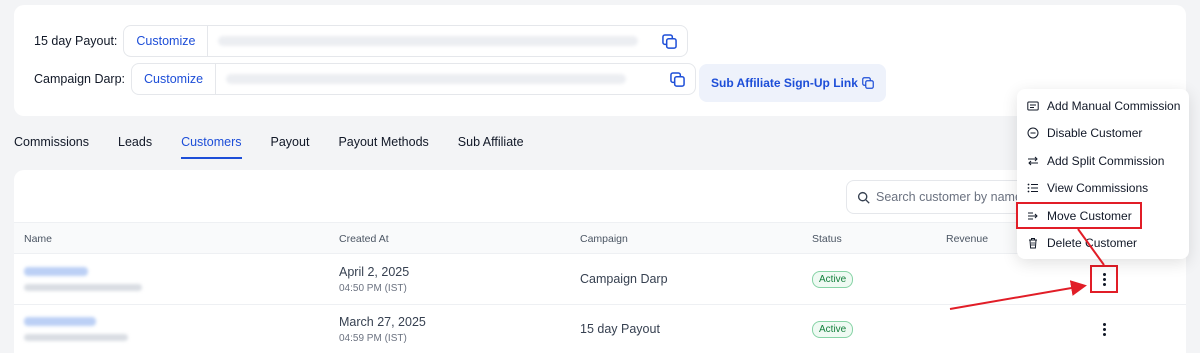 The image size is (1200, 353). Describe the element at coordinates (967, 239) in the screenshot. I see `column-header-revenue: Revenue` at that location.